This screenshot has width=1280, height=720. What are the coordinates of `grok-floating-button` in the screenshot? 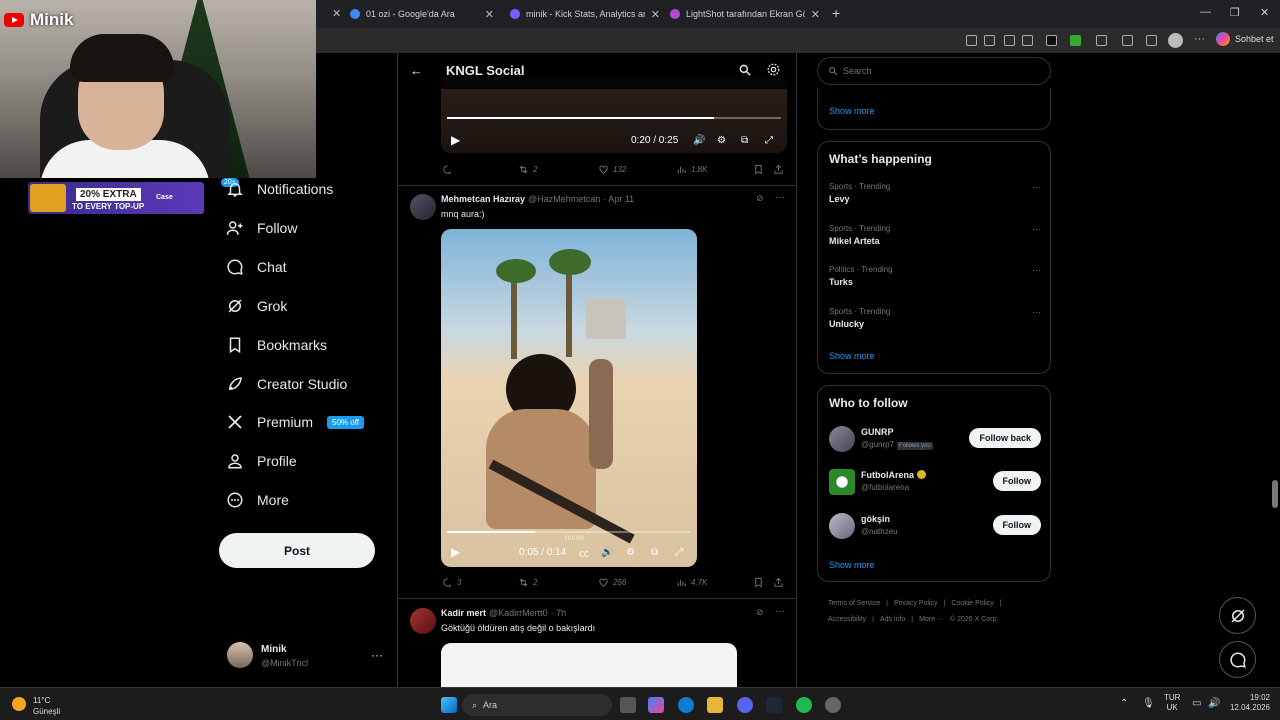 It's located at (1237, 615).